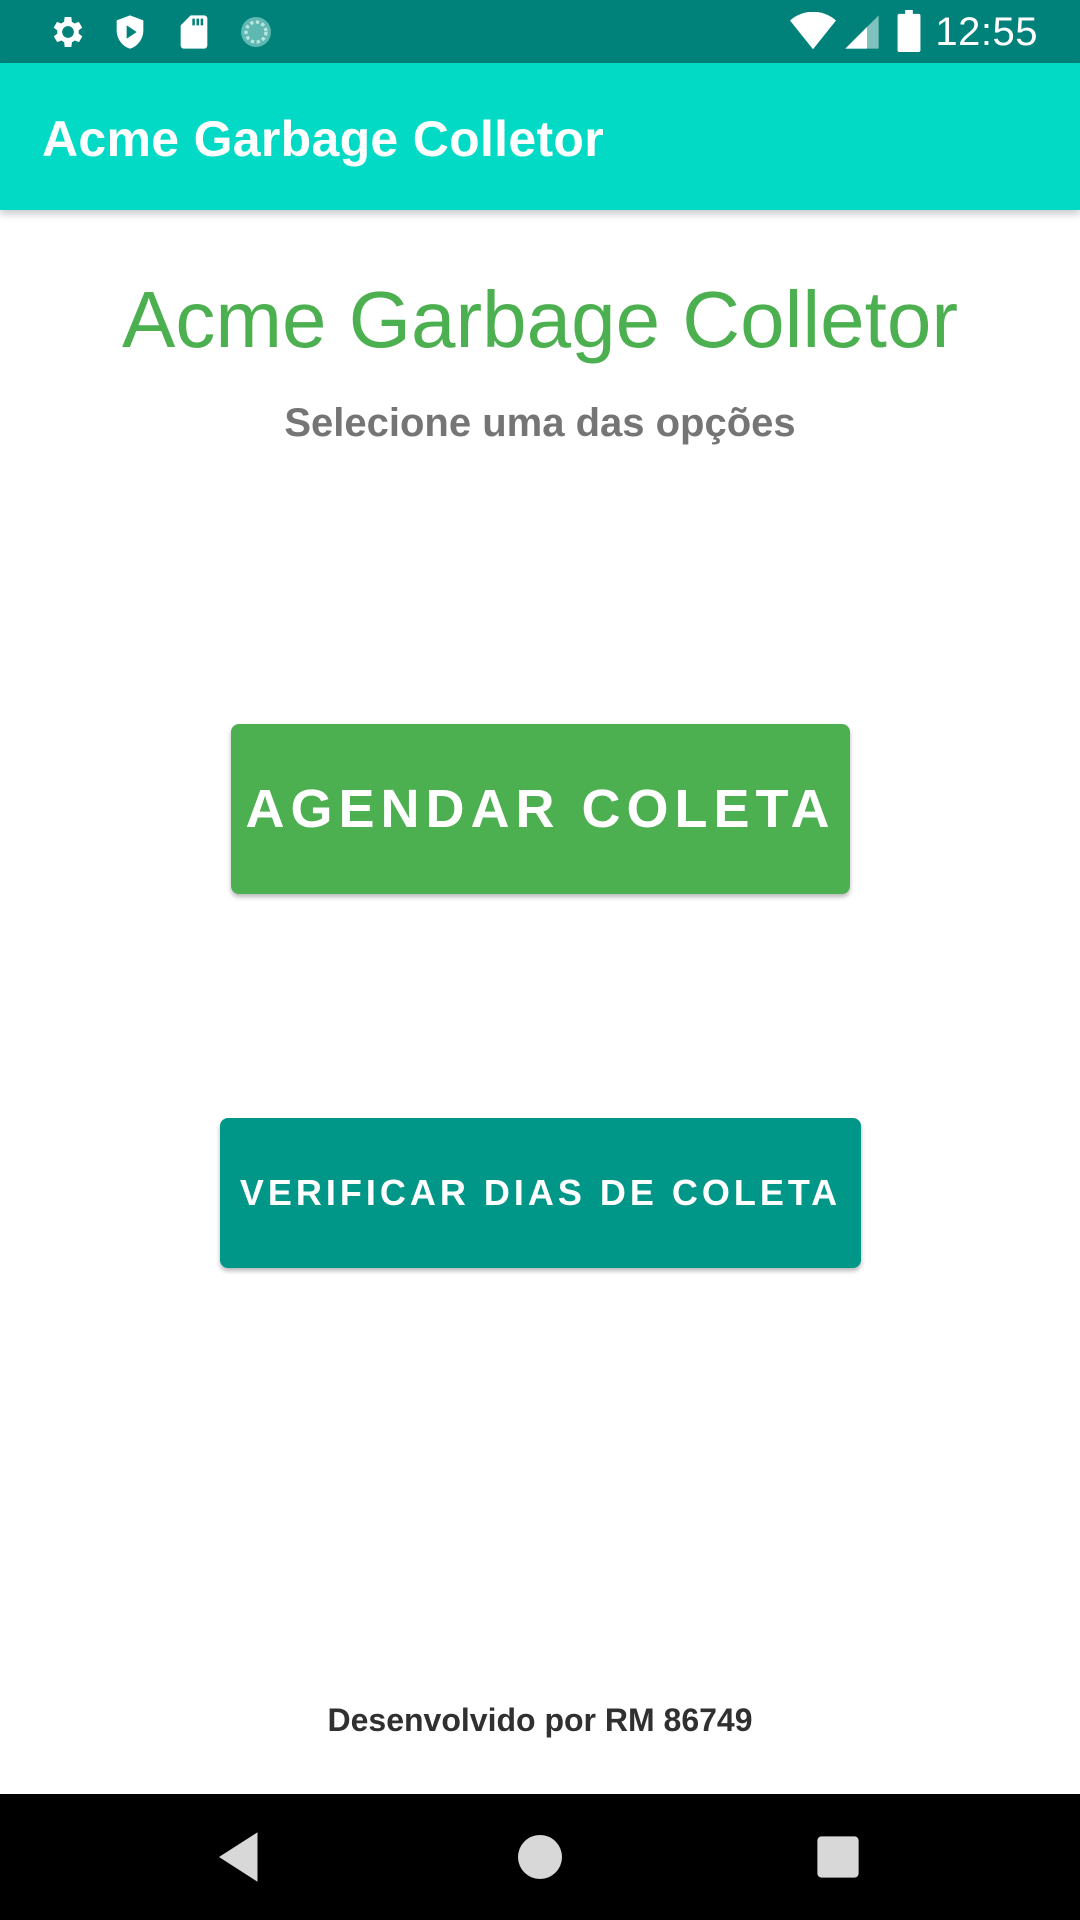 The width and height of the screenshot is (1080, 1920). I want to click on recents-icon, so click(838, 1857).